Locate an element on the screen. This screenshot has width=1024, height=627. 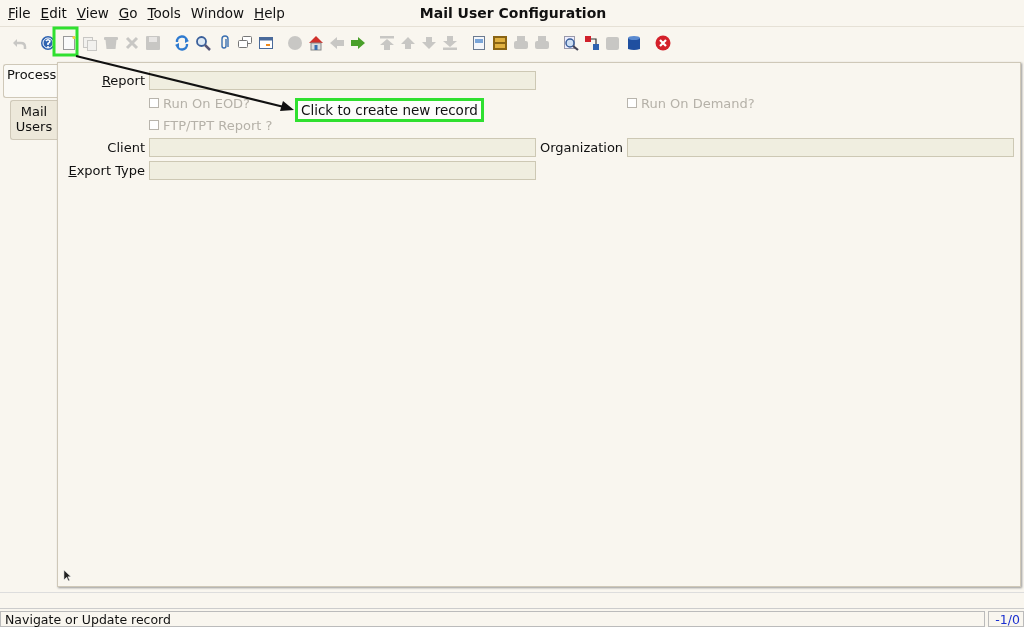
field-label: Client is located at coordinates (125, 147).